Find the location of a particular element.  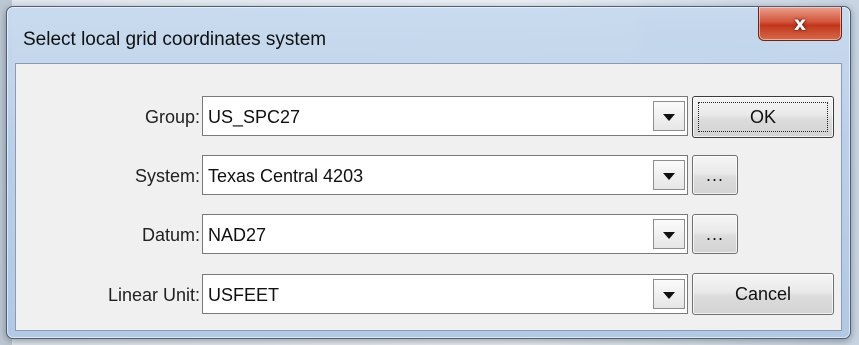

cancel-button: Cancel is located at coordinates (763, 294).